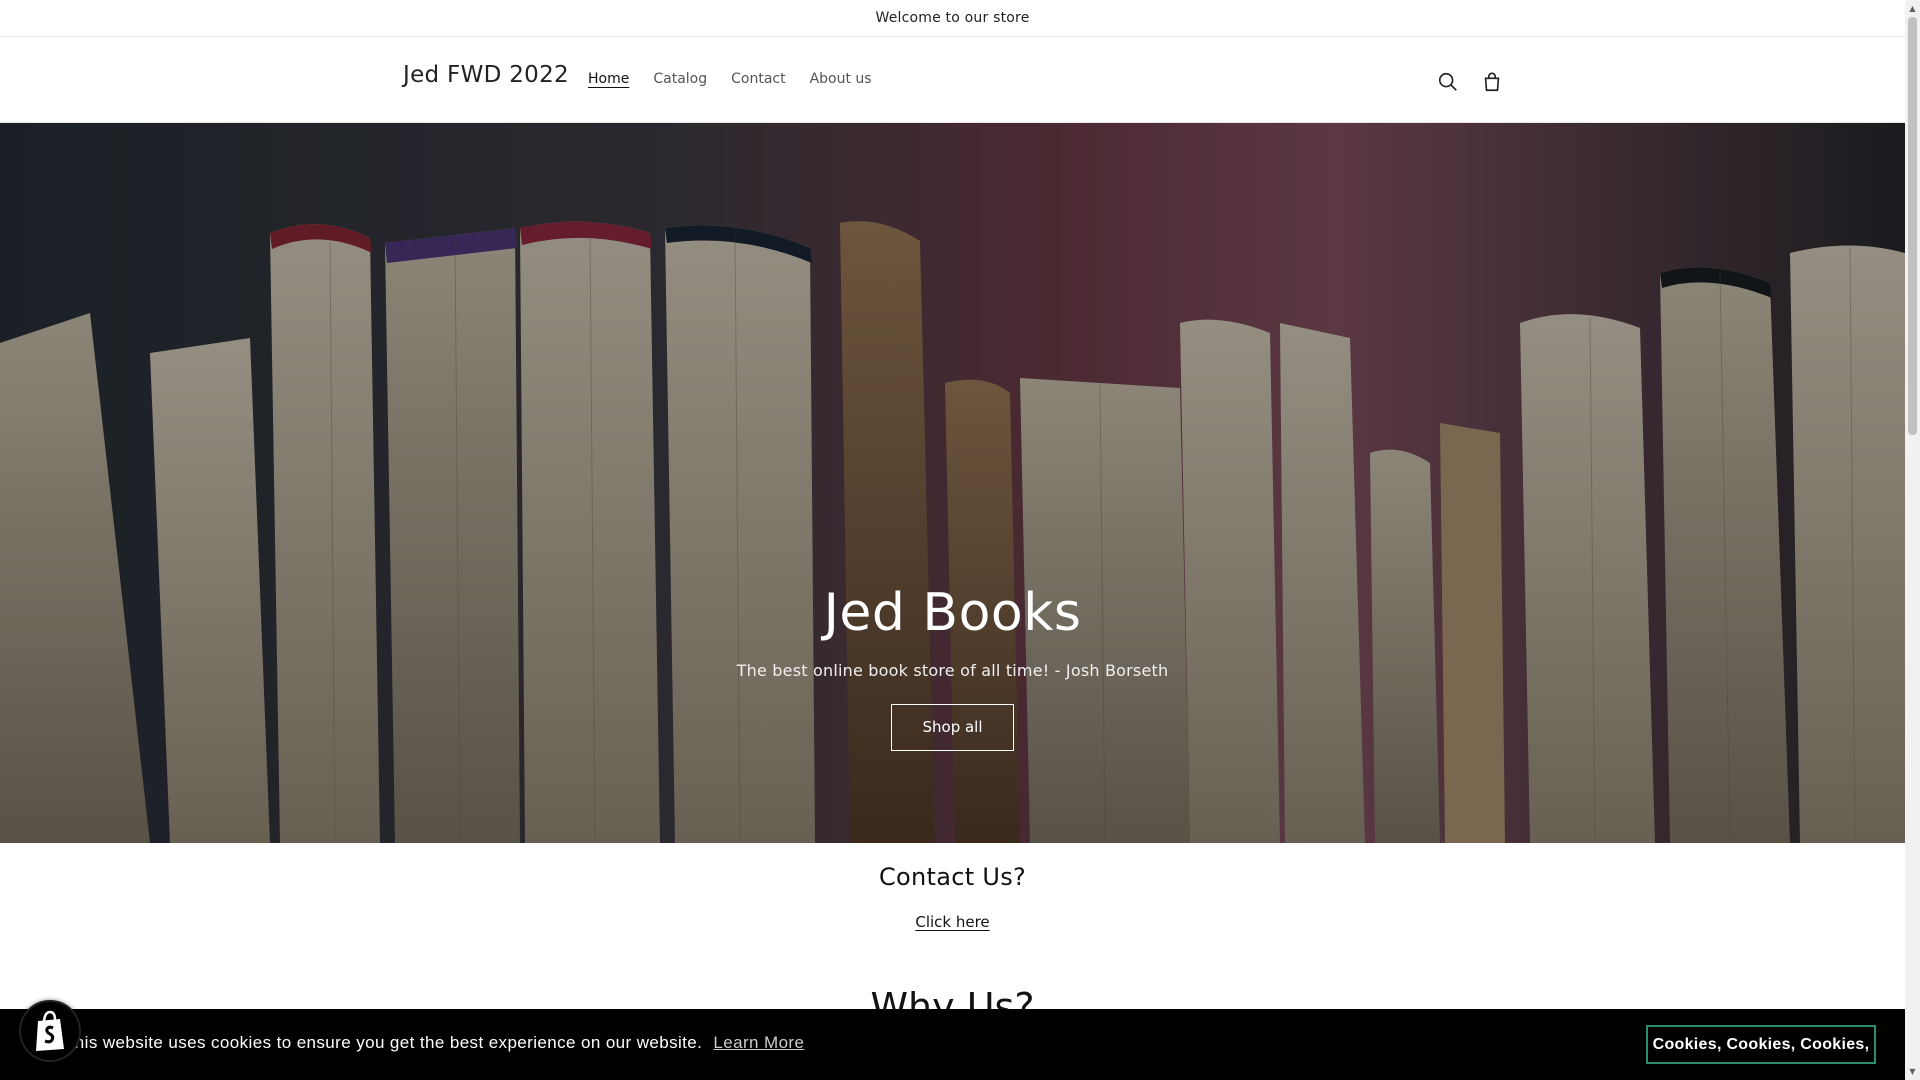 This screenshot has height=1080, width=1920. Describe the element at coordinates (1912, 226) in the screenshot. I see `scrollbar-thumb` at that location.